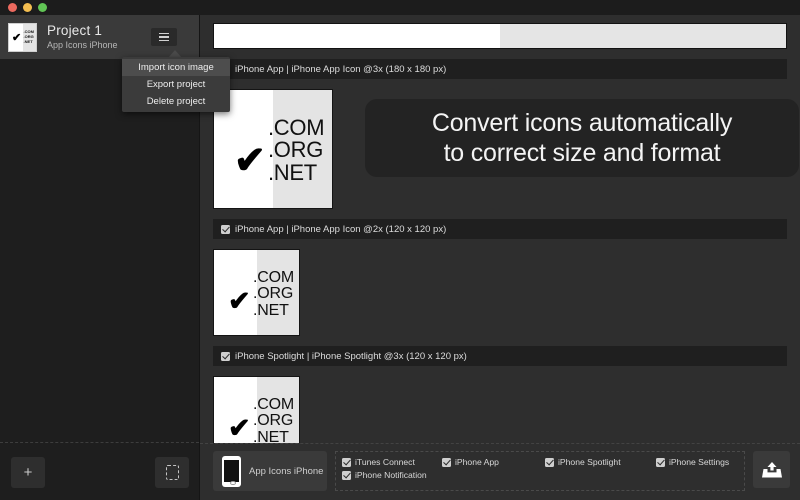 The width and height of the screenshot is (800, 500). I want to click on target-iphone-notification: iPhone Notification, so click(384, 475).